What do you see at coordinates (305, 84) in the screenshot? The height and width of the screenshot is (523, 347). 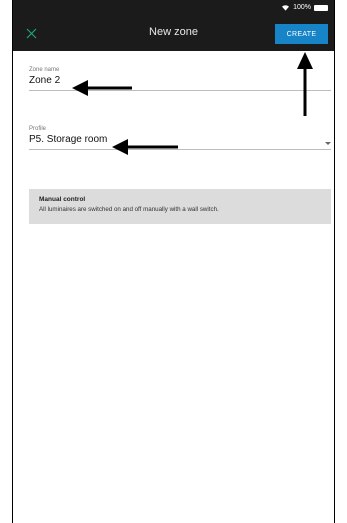 I see `annotation-arrow-create` at bounding box center [305, 84].